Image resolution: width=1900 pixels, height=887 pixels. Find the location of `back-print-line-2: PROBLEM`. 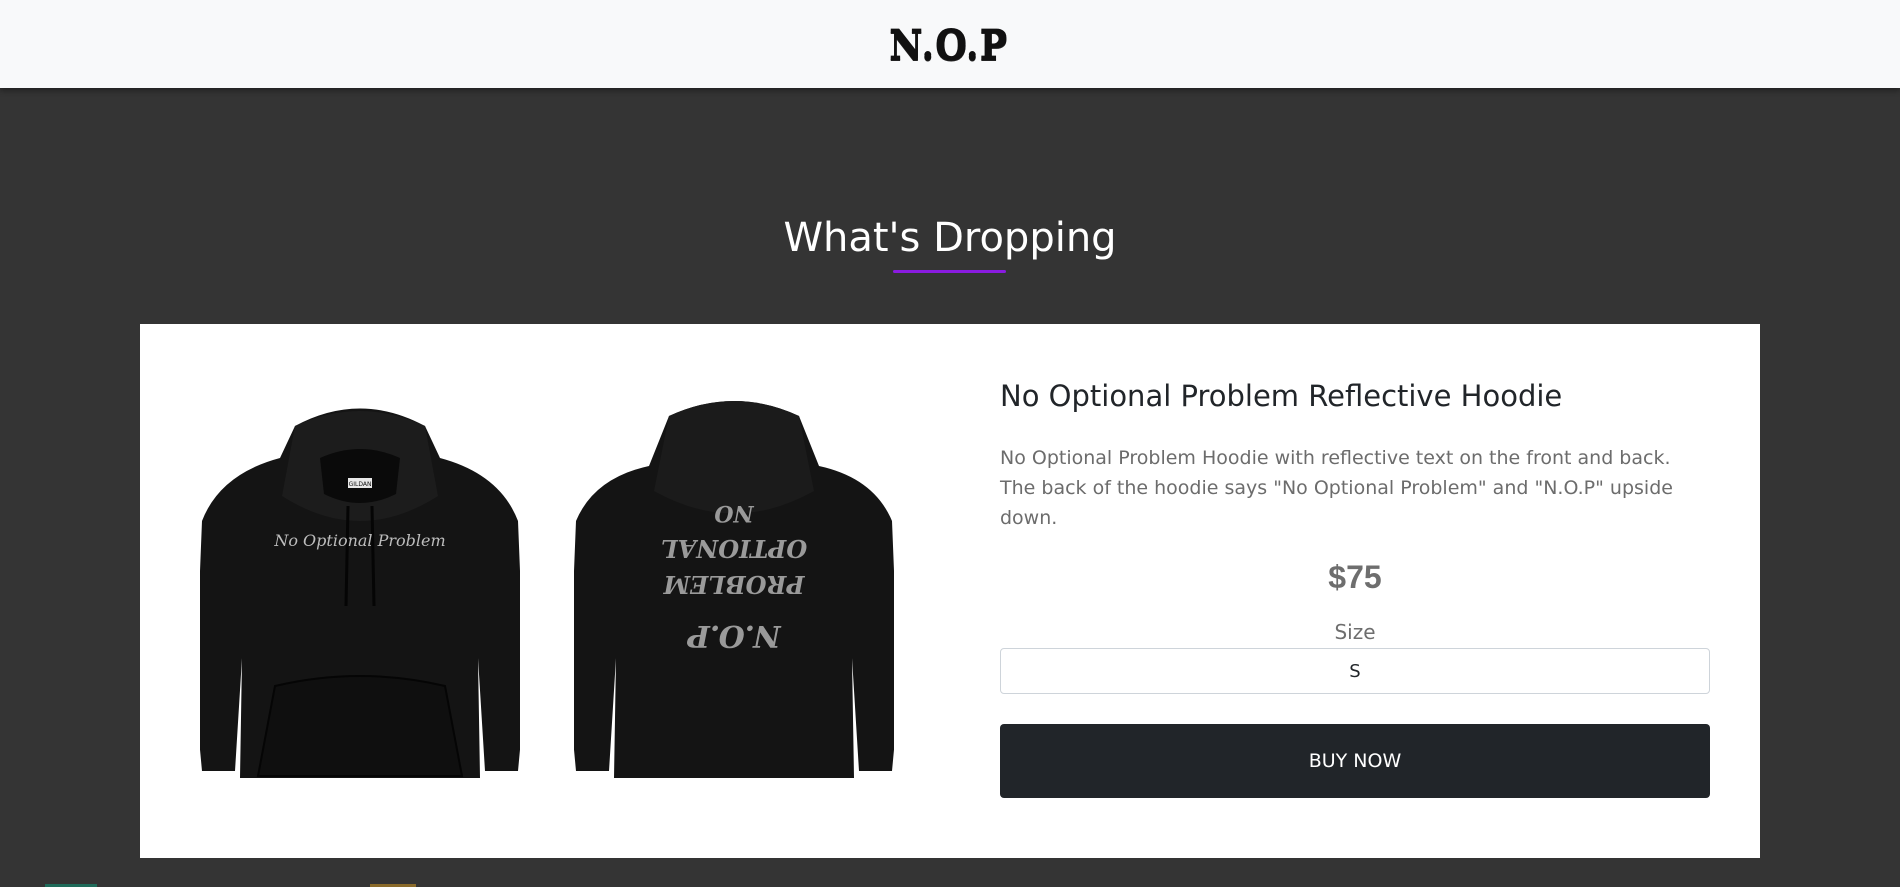

back-print-line-2: PROBLEM is located at coordinates (733, 584).